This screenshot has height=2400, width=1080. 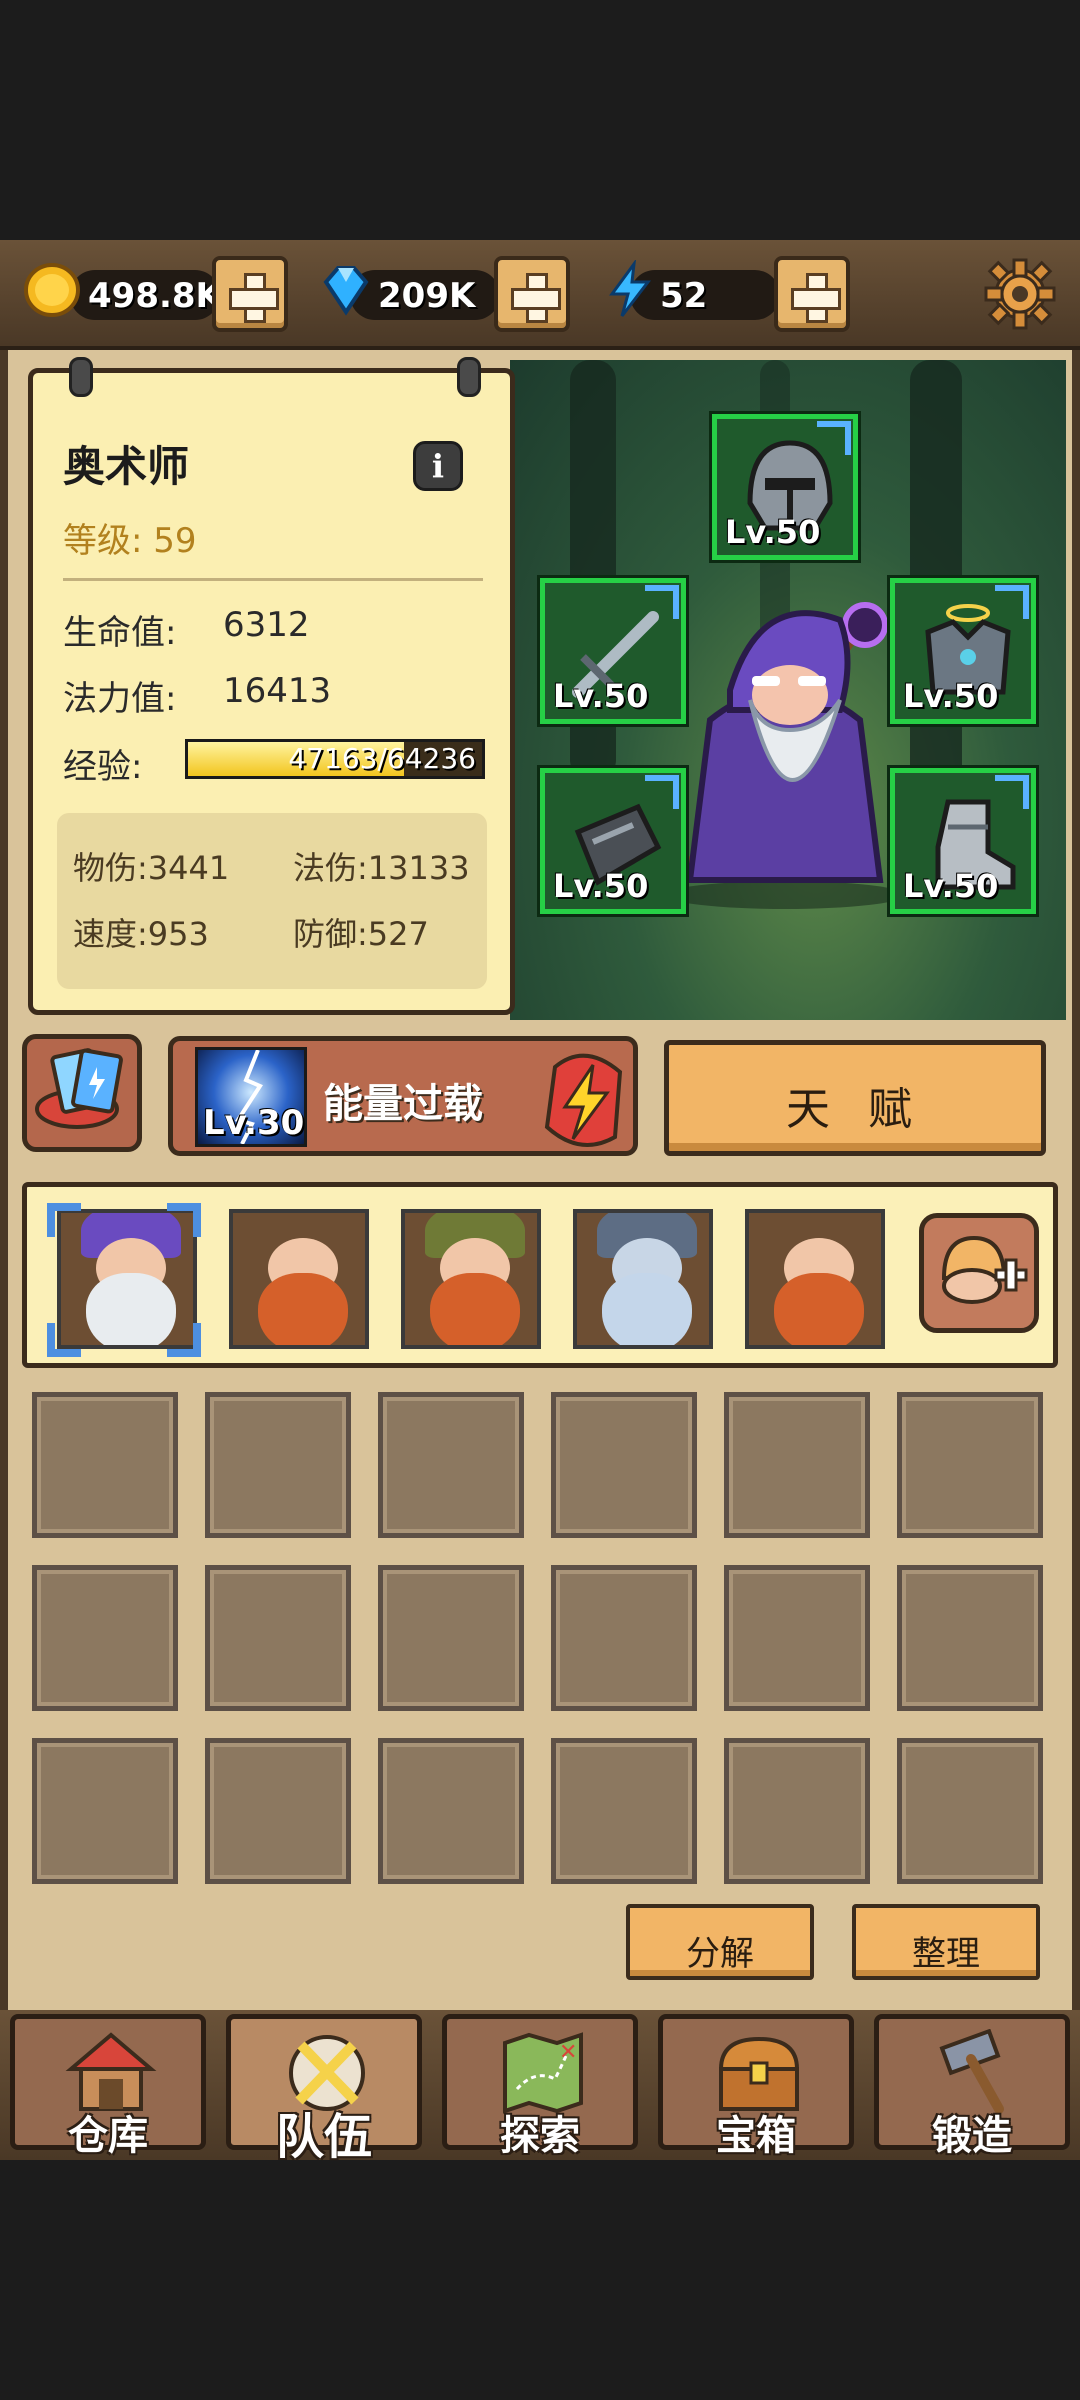 I want to click on add-gold-button, so click(x=250, y=294).